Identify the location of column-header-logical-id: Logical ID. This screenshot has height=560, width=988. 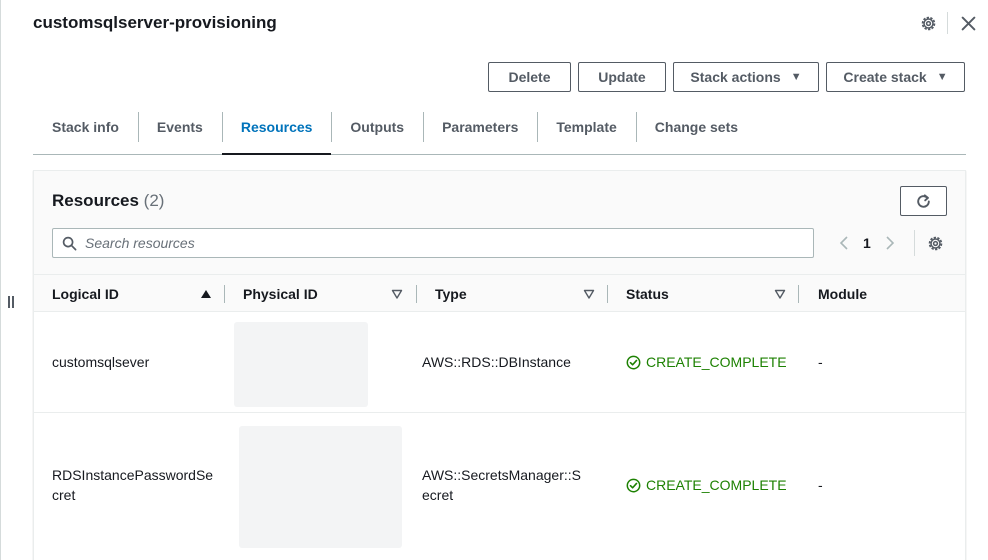
(134, 293).